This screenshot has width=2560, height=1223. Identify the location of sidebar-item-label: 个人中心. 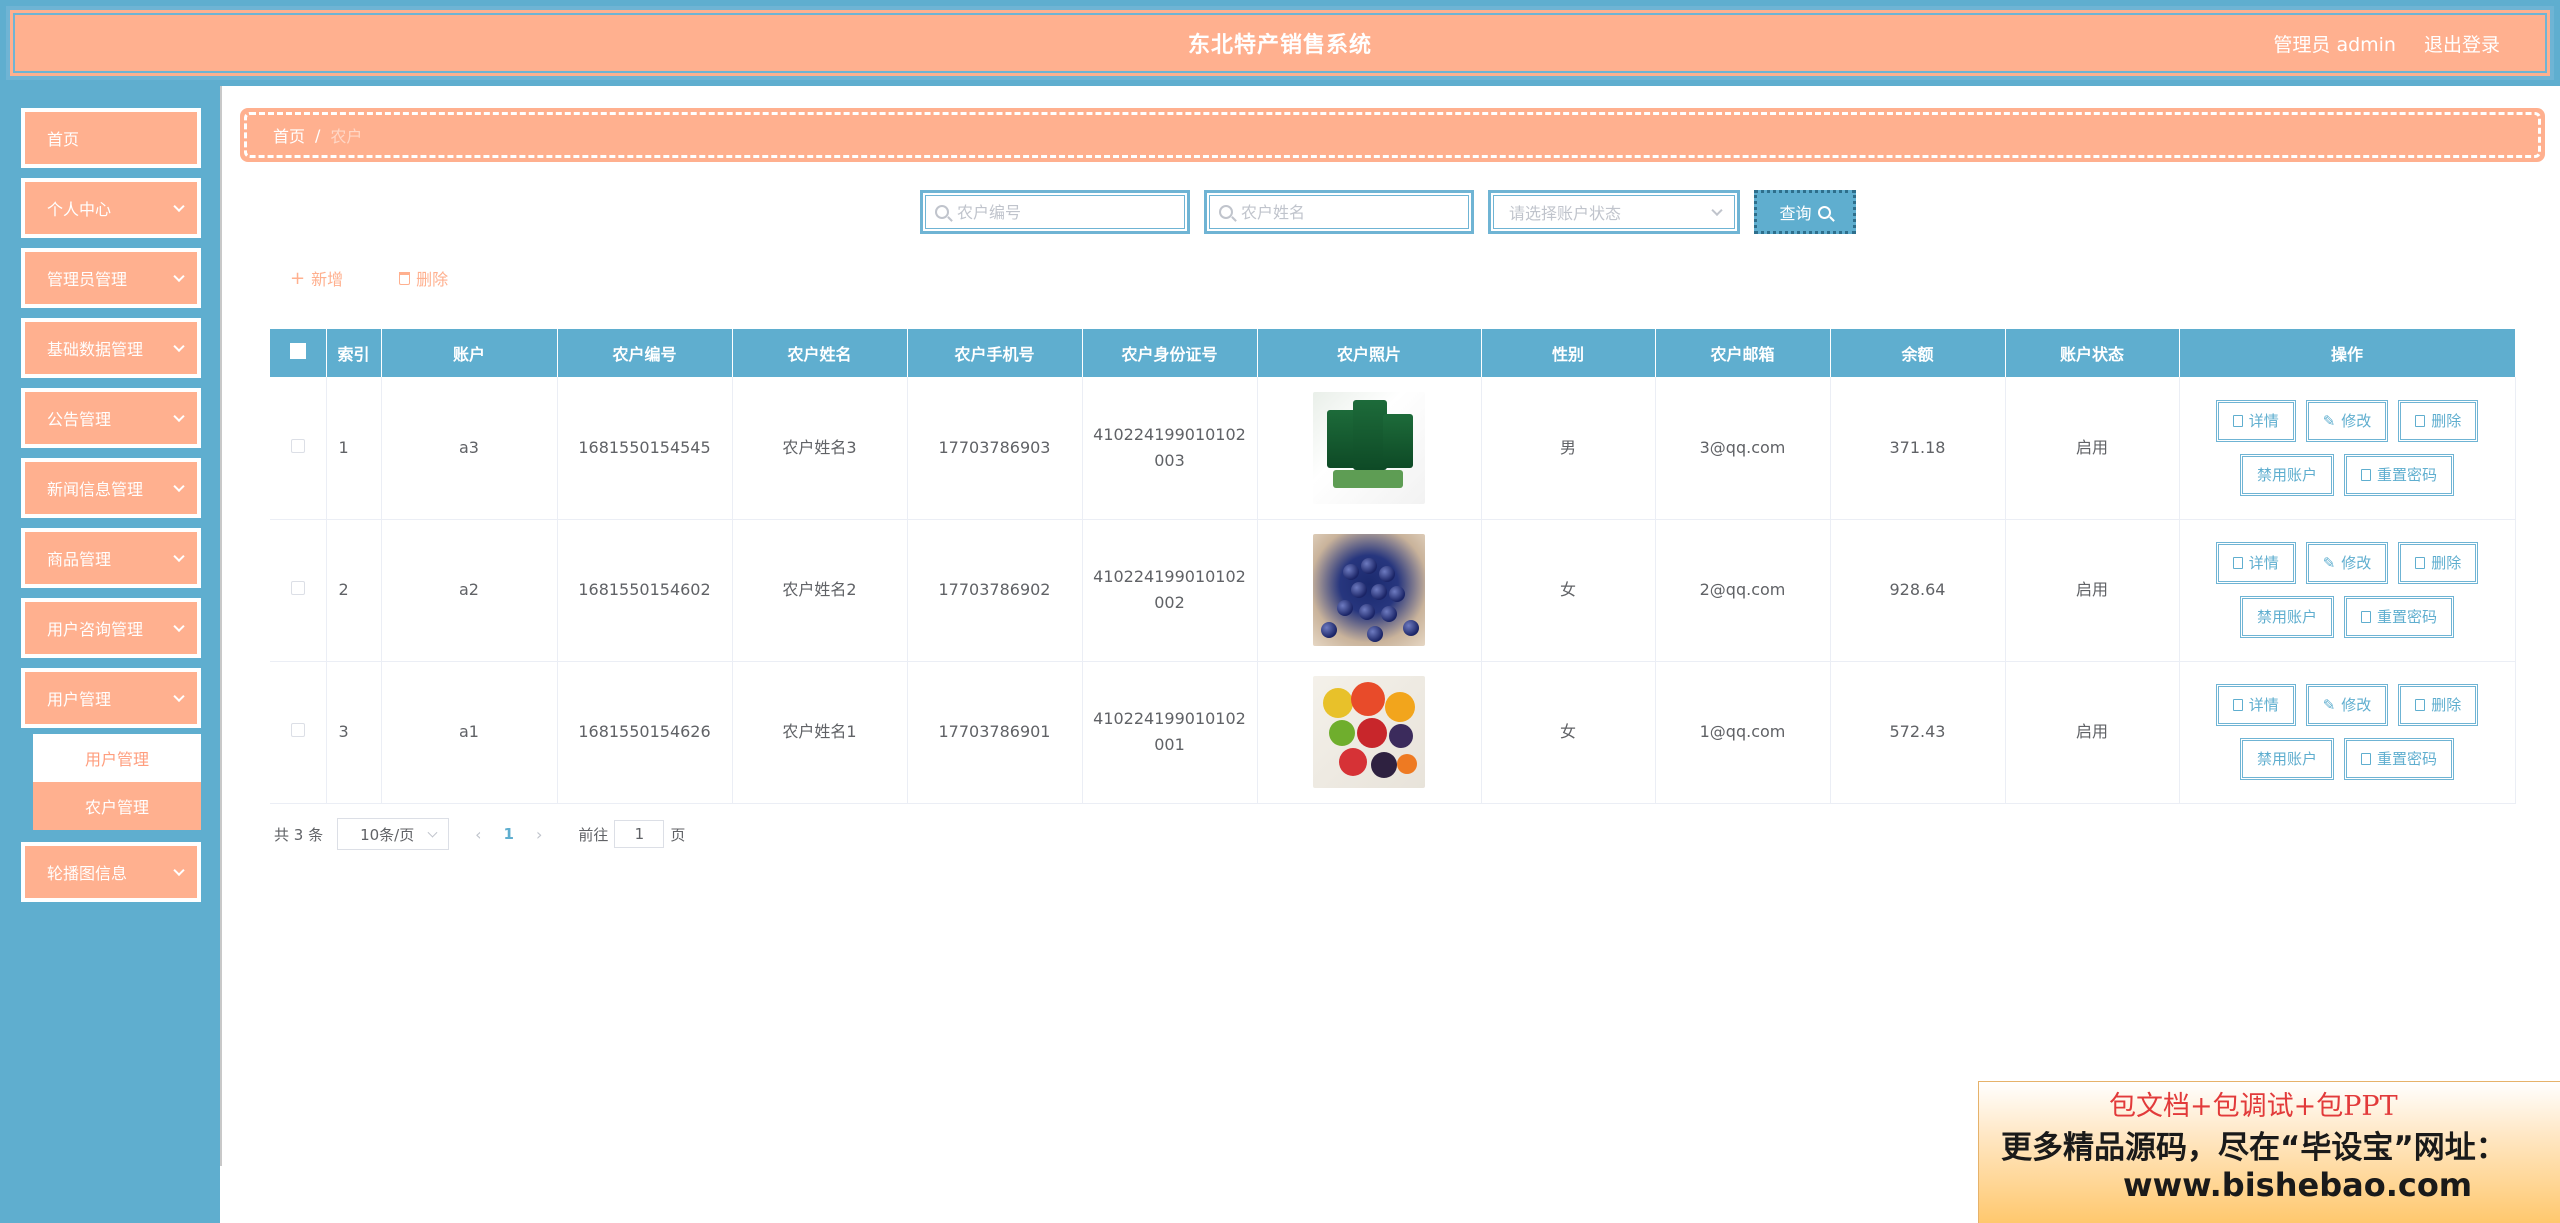
(79, 209).